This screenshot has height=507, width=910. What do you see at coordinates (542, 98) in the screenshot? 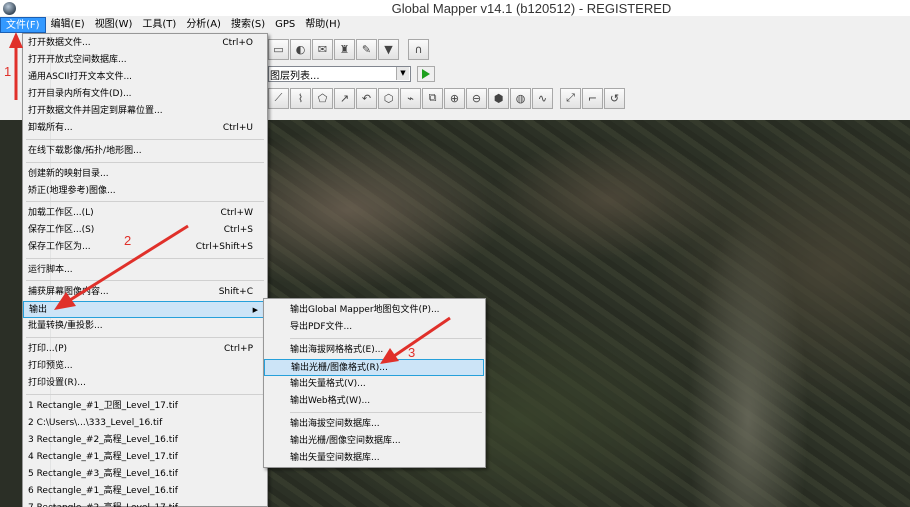
I see `smooth-icon: ∿` at bounding box center [542, 98].